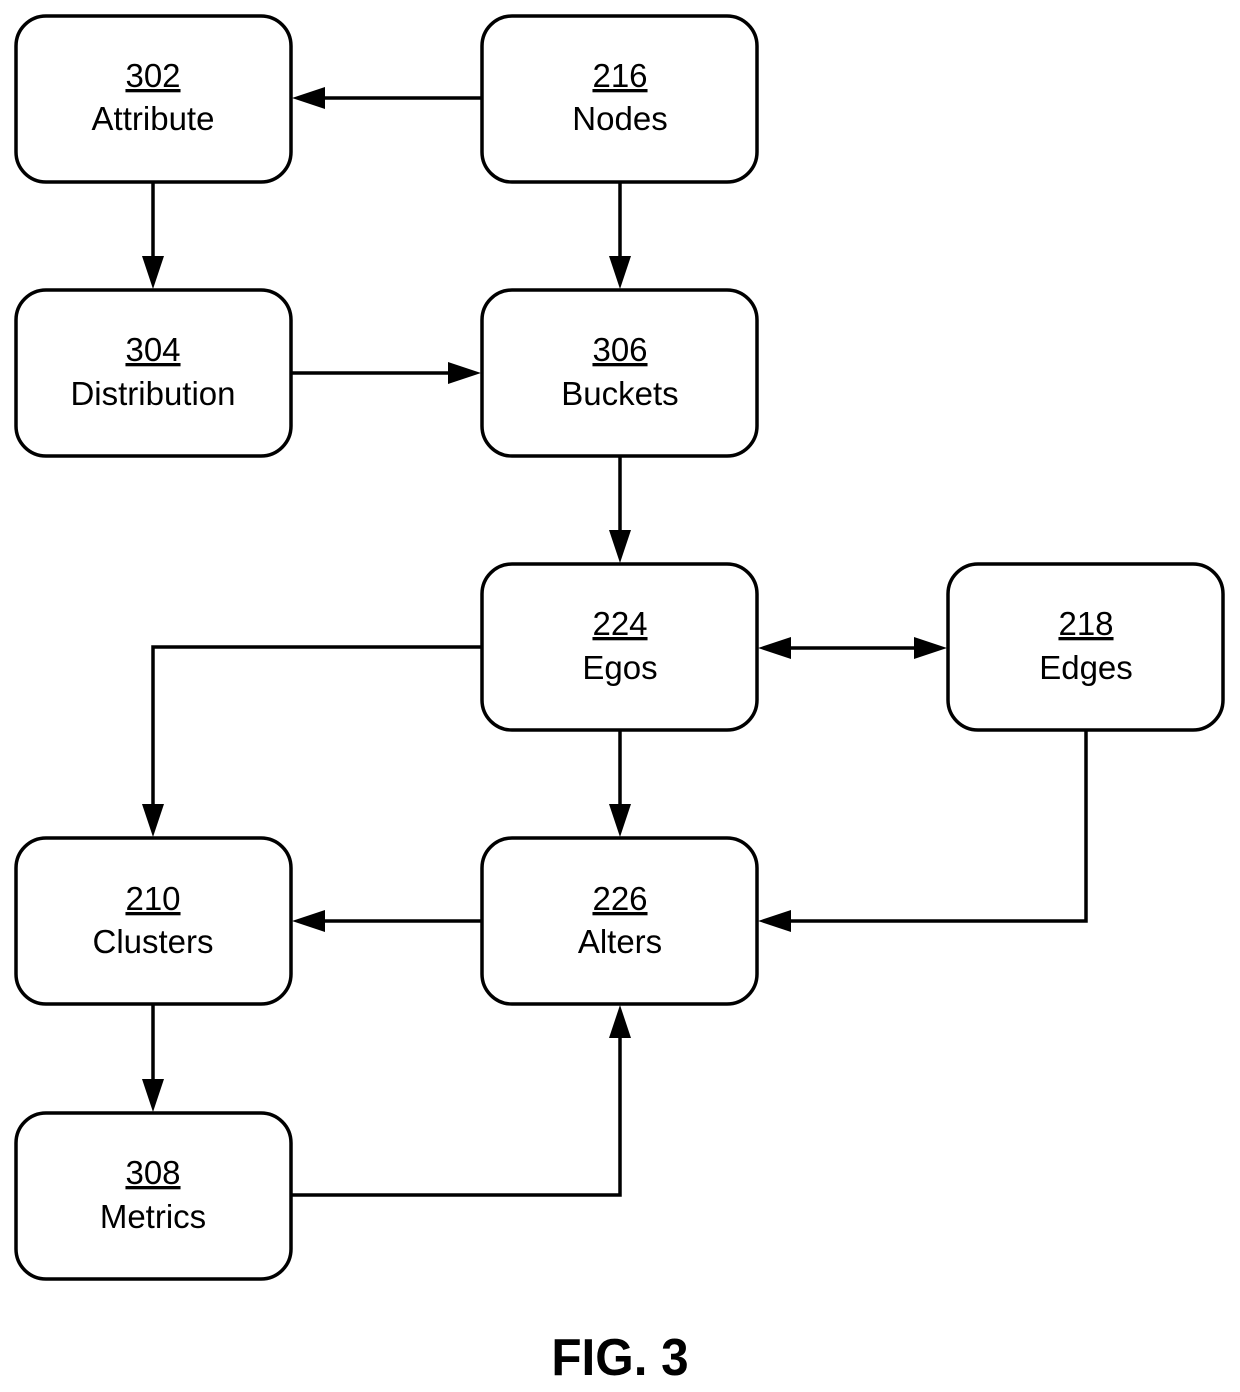 The width and height of the screenshot is (1240, 1392). I want to click on node-306-buckets: 306 Buckets, so click(619, 373).